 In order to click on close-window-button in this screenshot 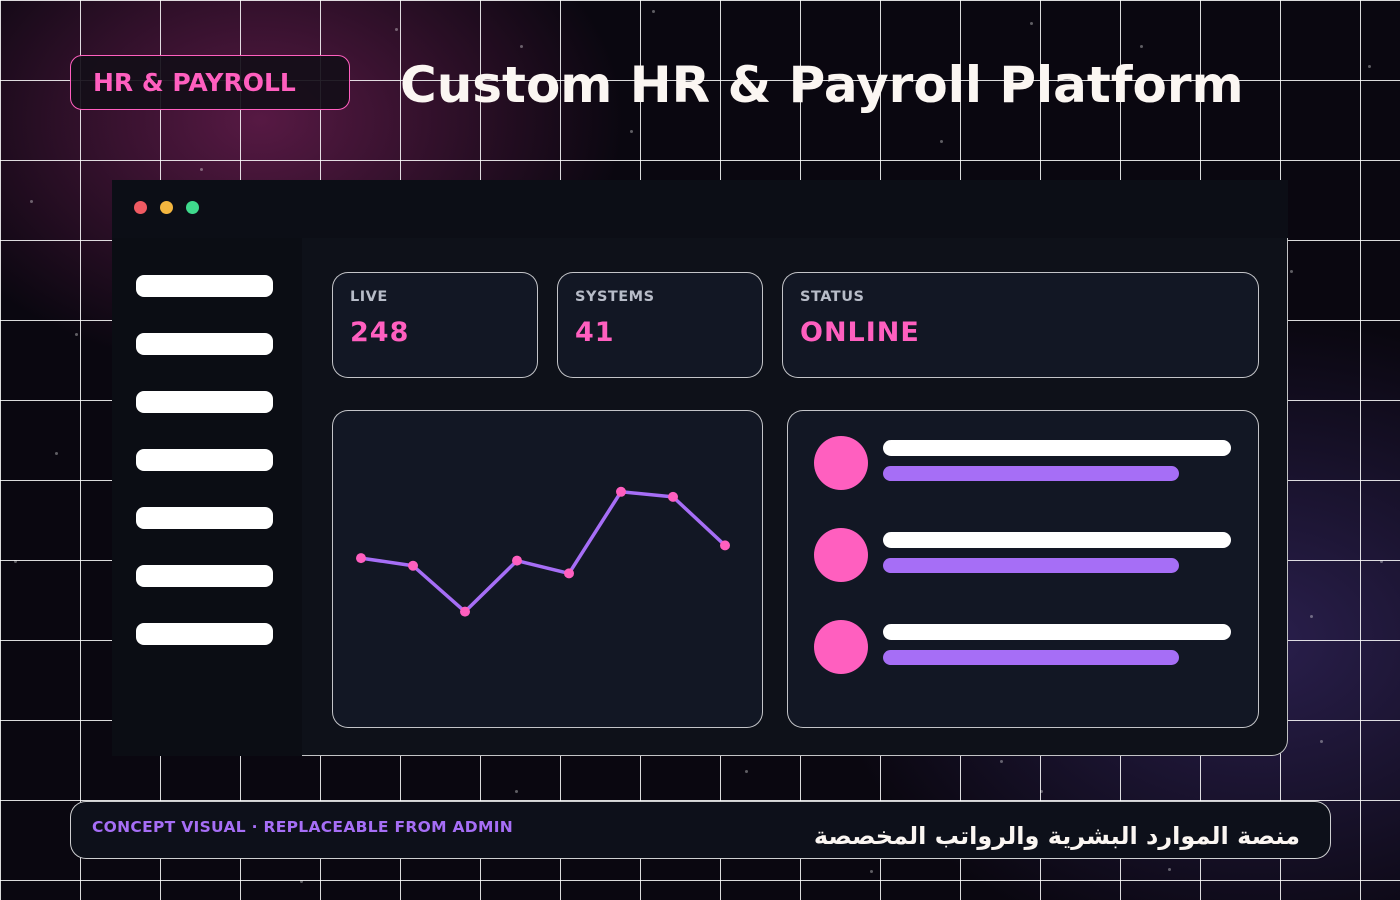, I will do `click(140, 207)`.